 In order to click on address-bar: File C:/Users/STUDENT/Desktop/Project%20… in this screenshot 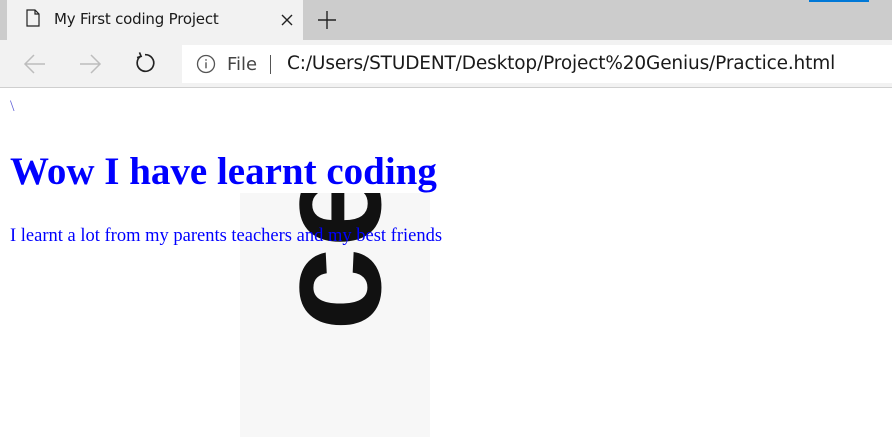, I will do `click(537, 64)`.